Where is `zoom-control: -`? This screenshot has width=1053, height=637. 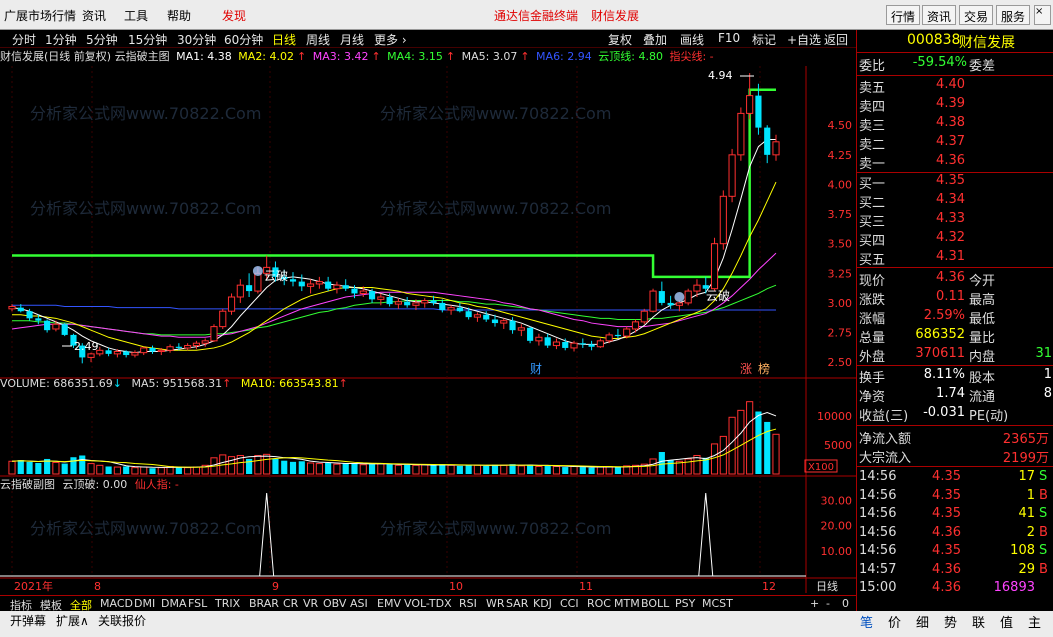 zoom-control: - is located at coordinates (828, 603).